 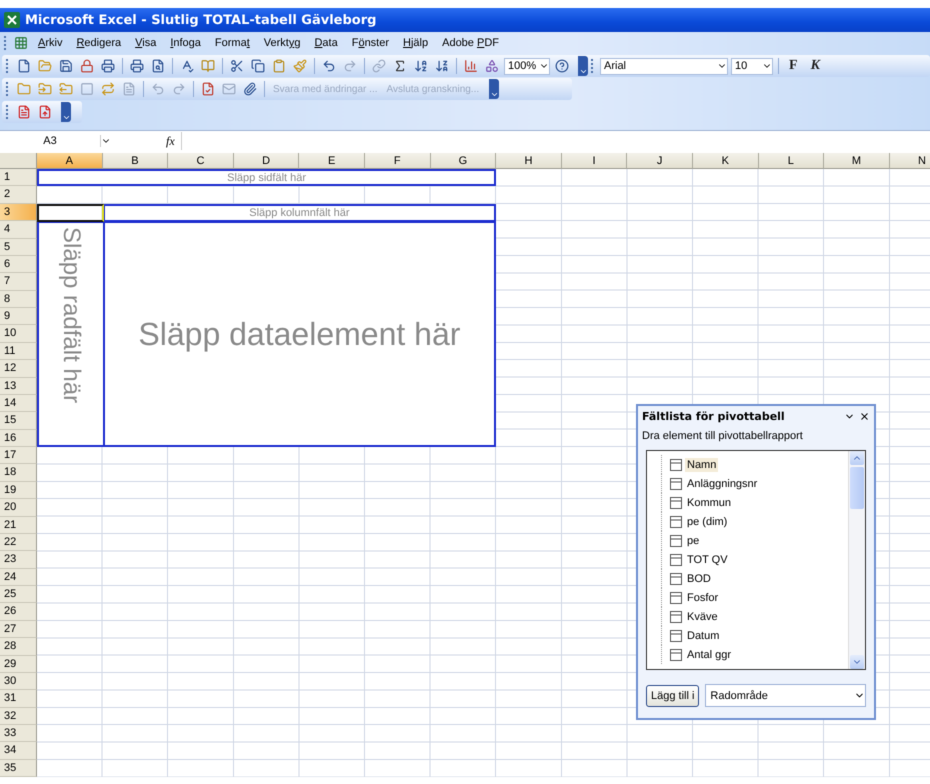 What do you see at coordinates (18, 612) in the screenshot?
I see `row-header: 26` at bounding box center [18, 612].